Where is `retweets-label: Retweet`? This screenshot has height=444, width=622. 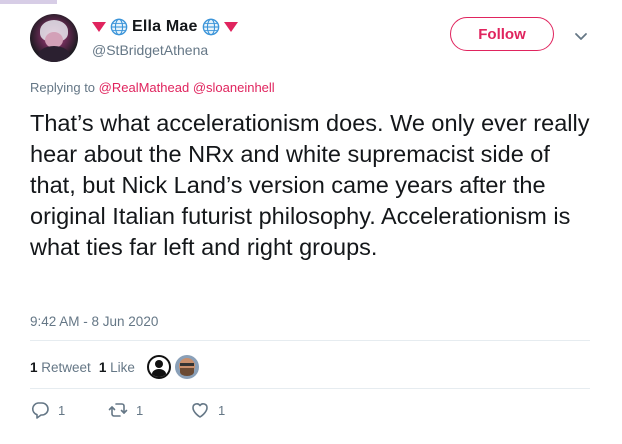 retweets-label: Retweet is located at coordinates (66, 367).